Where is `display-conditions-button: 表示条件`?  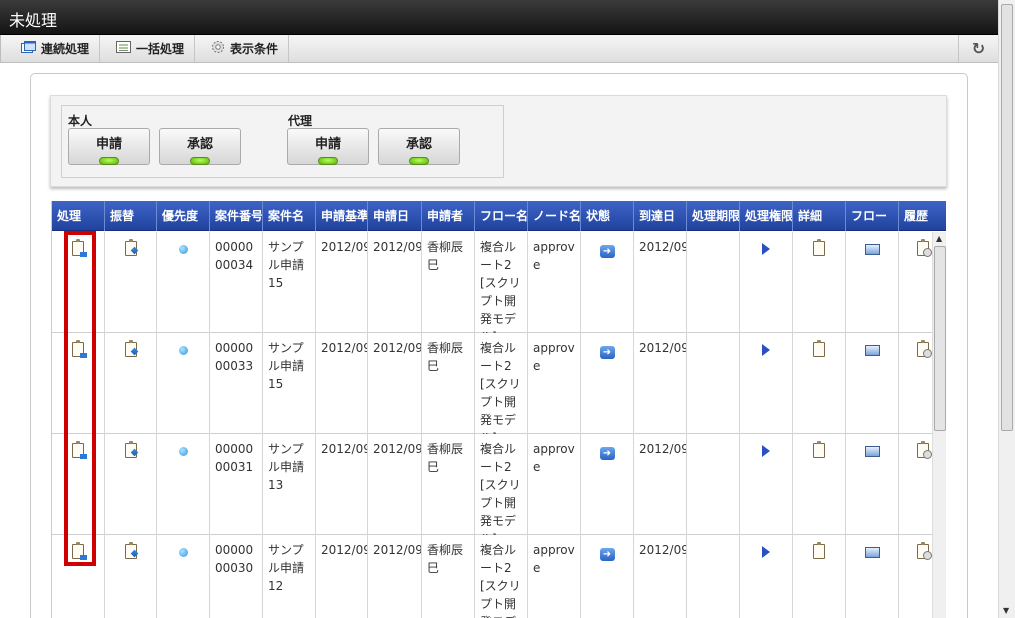 display-conditions-button: 表示条件 is located at coordinates (246, 48).